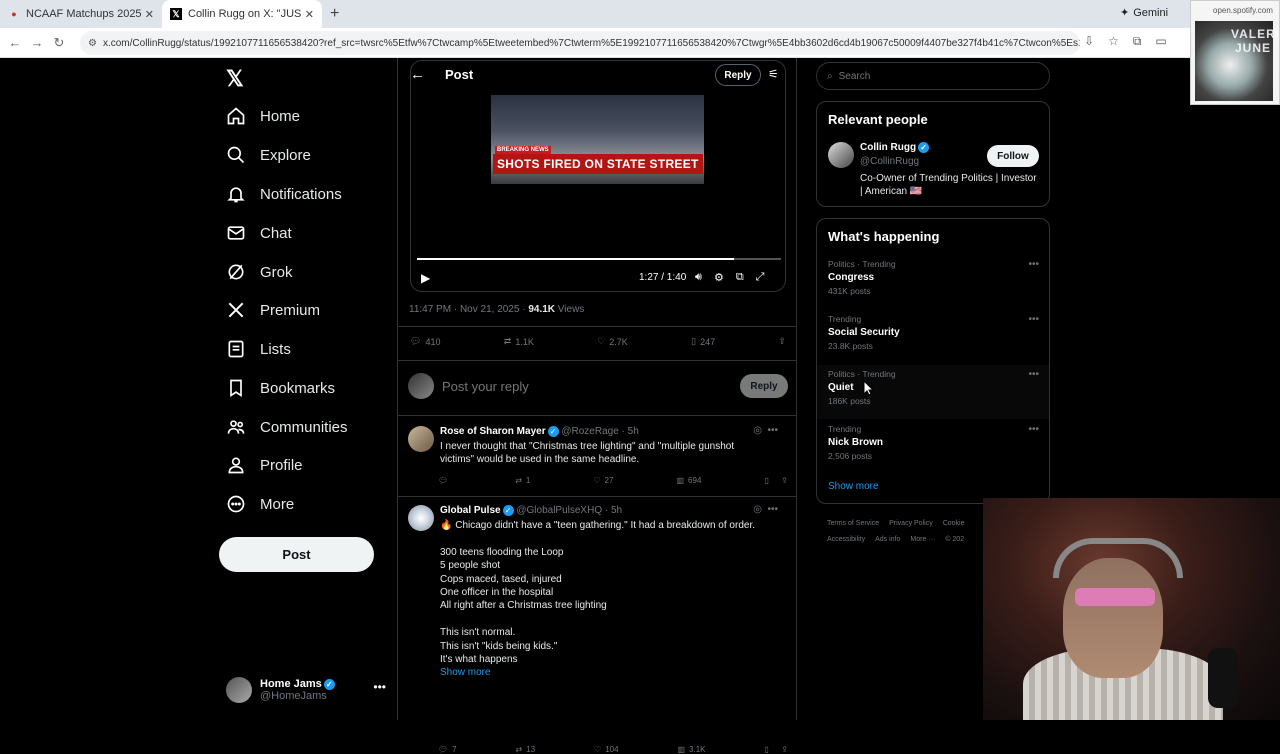 This screenshot has width=1280, height=754. I want to click on search-input, so click(933, 76).